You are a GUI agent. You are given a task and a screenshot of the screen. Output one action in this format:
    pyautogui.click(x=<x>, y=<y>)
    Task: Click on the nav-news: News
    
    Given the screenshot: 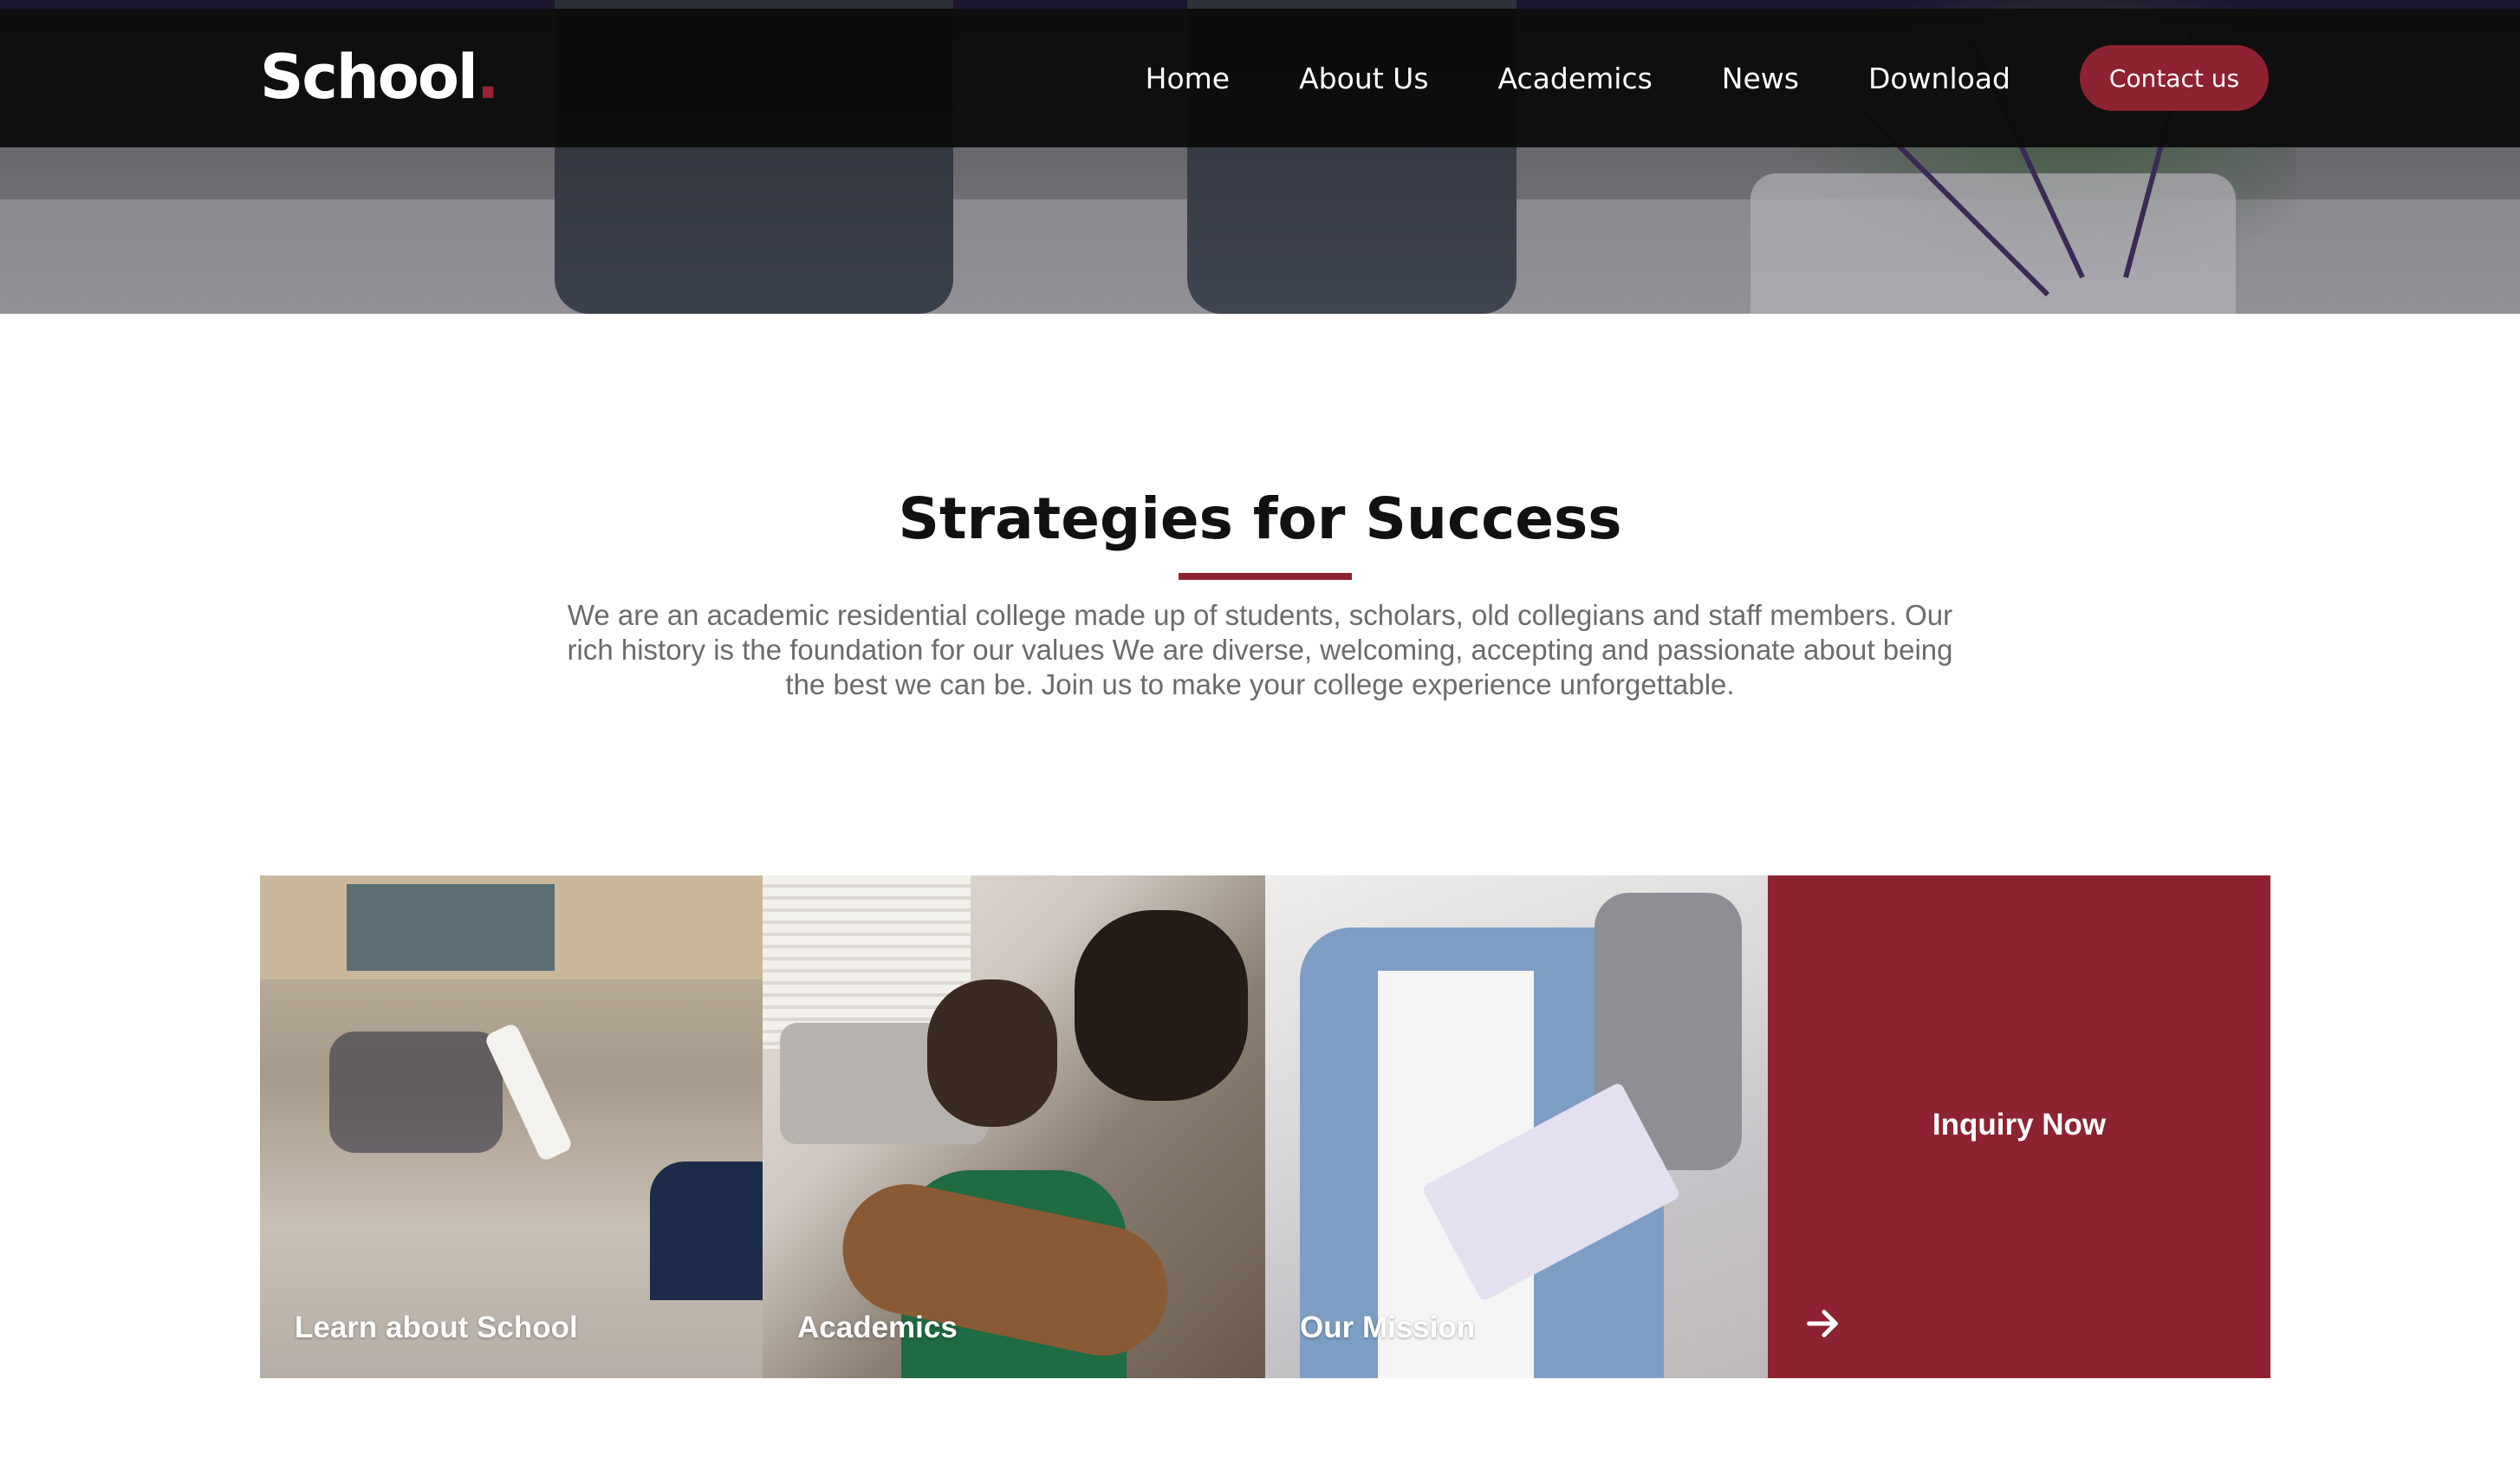 What is the action you would take?
    pyautogui.click(x=1760, y=79)
    